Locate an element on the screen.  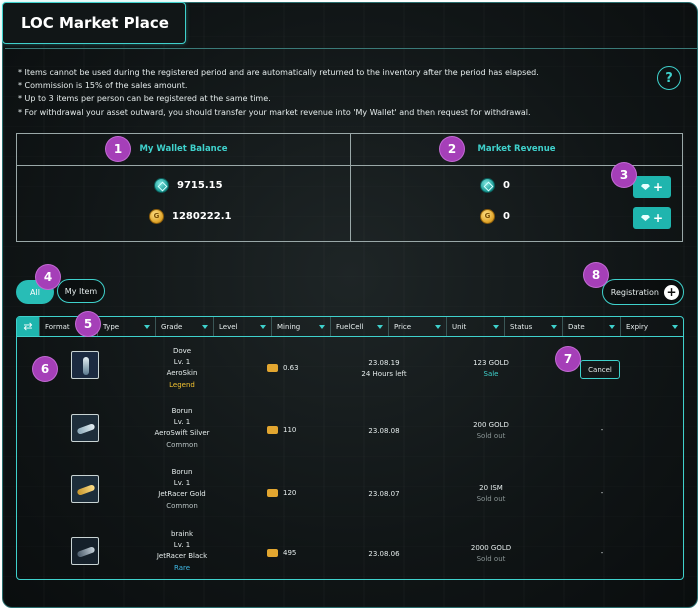
column-label: Status is located at coordinates (521, 326).